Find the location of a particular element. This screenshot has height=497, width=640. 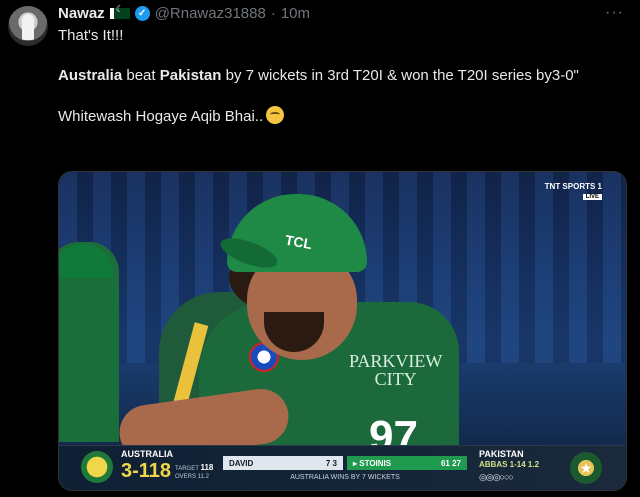

target-label: TARGET is located at coordinates (187, 469).